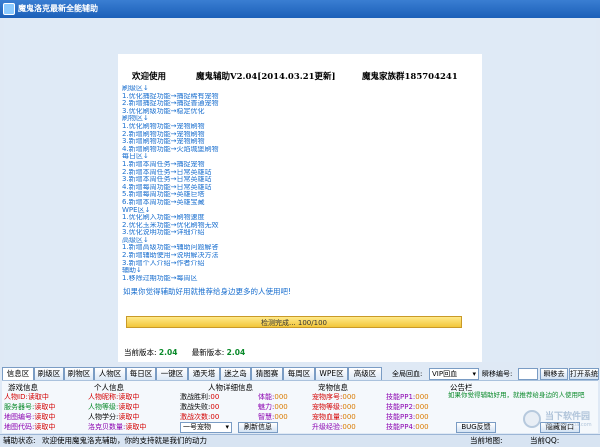 This screenshot has height=447, width=600. What do you see at coordinates (401, 427) in the screenshot?
I see `skill-pp4-label: 技能PP4:` at bounding box center [401, 427].